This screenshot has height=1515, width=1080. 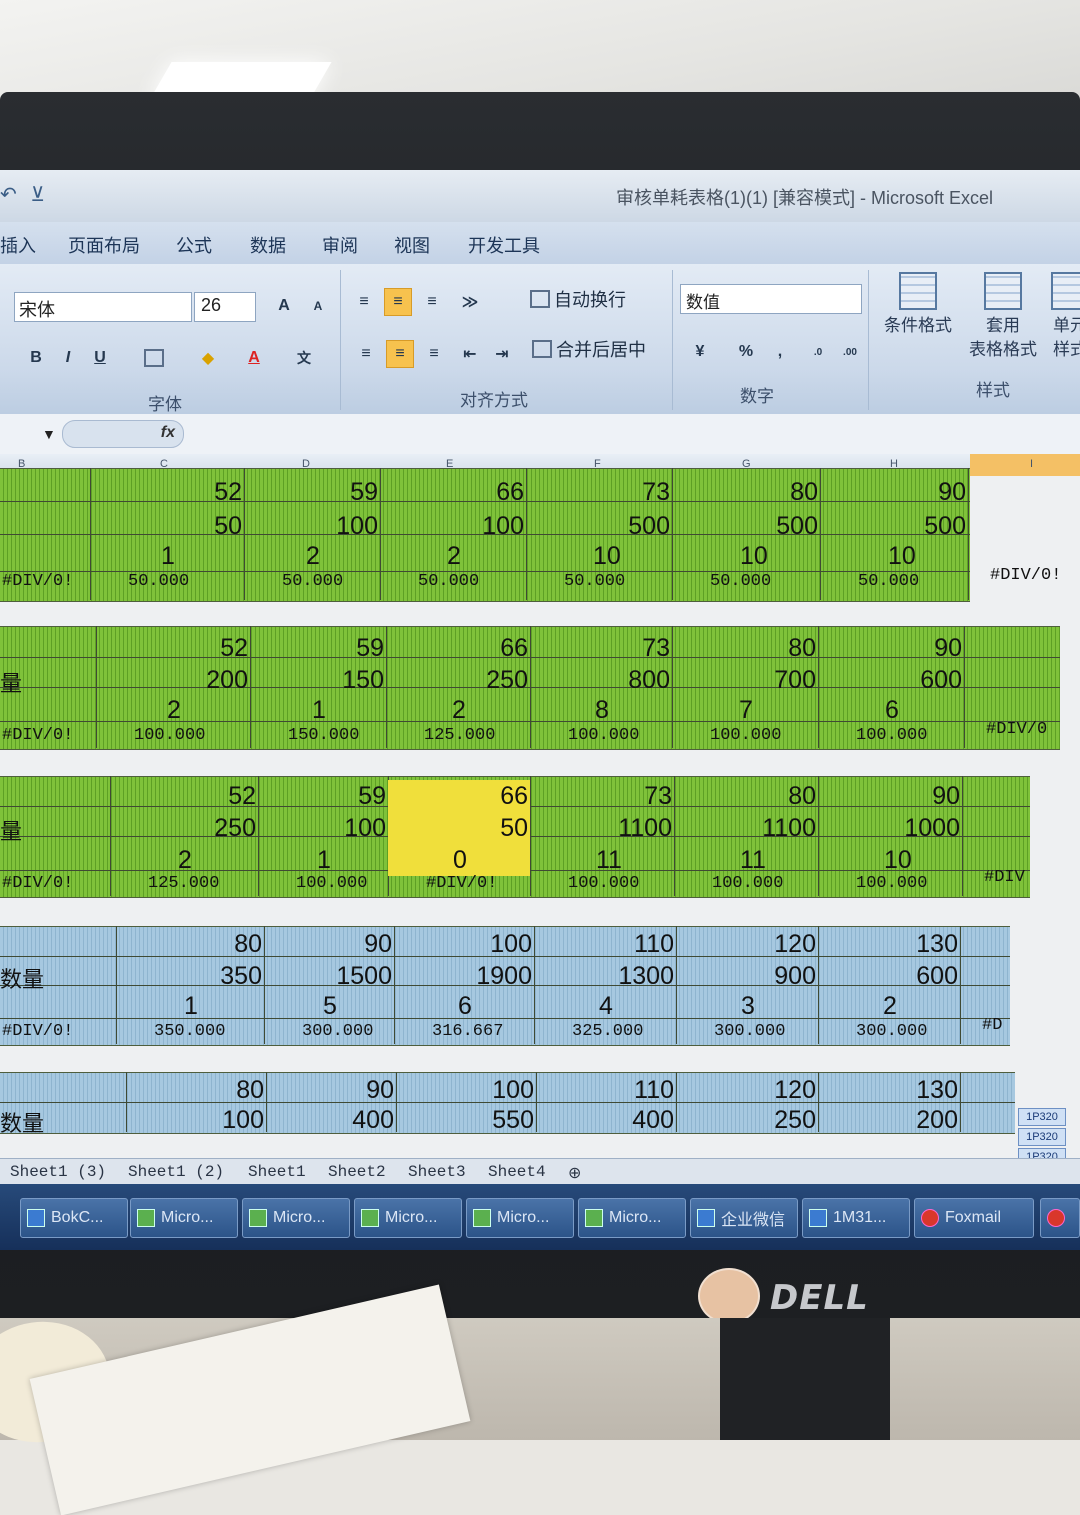 What do you see at coordinates (36, 358) in the screenshot?
I see `bold-icon: B` at bounding box center [36, 358].